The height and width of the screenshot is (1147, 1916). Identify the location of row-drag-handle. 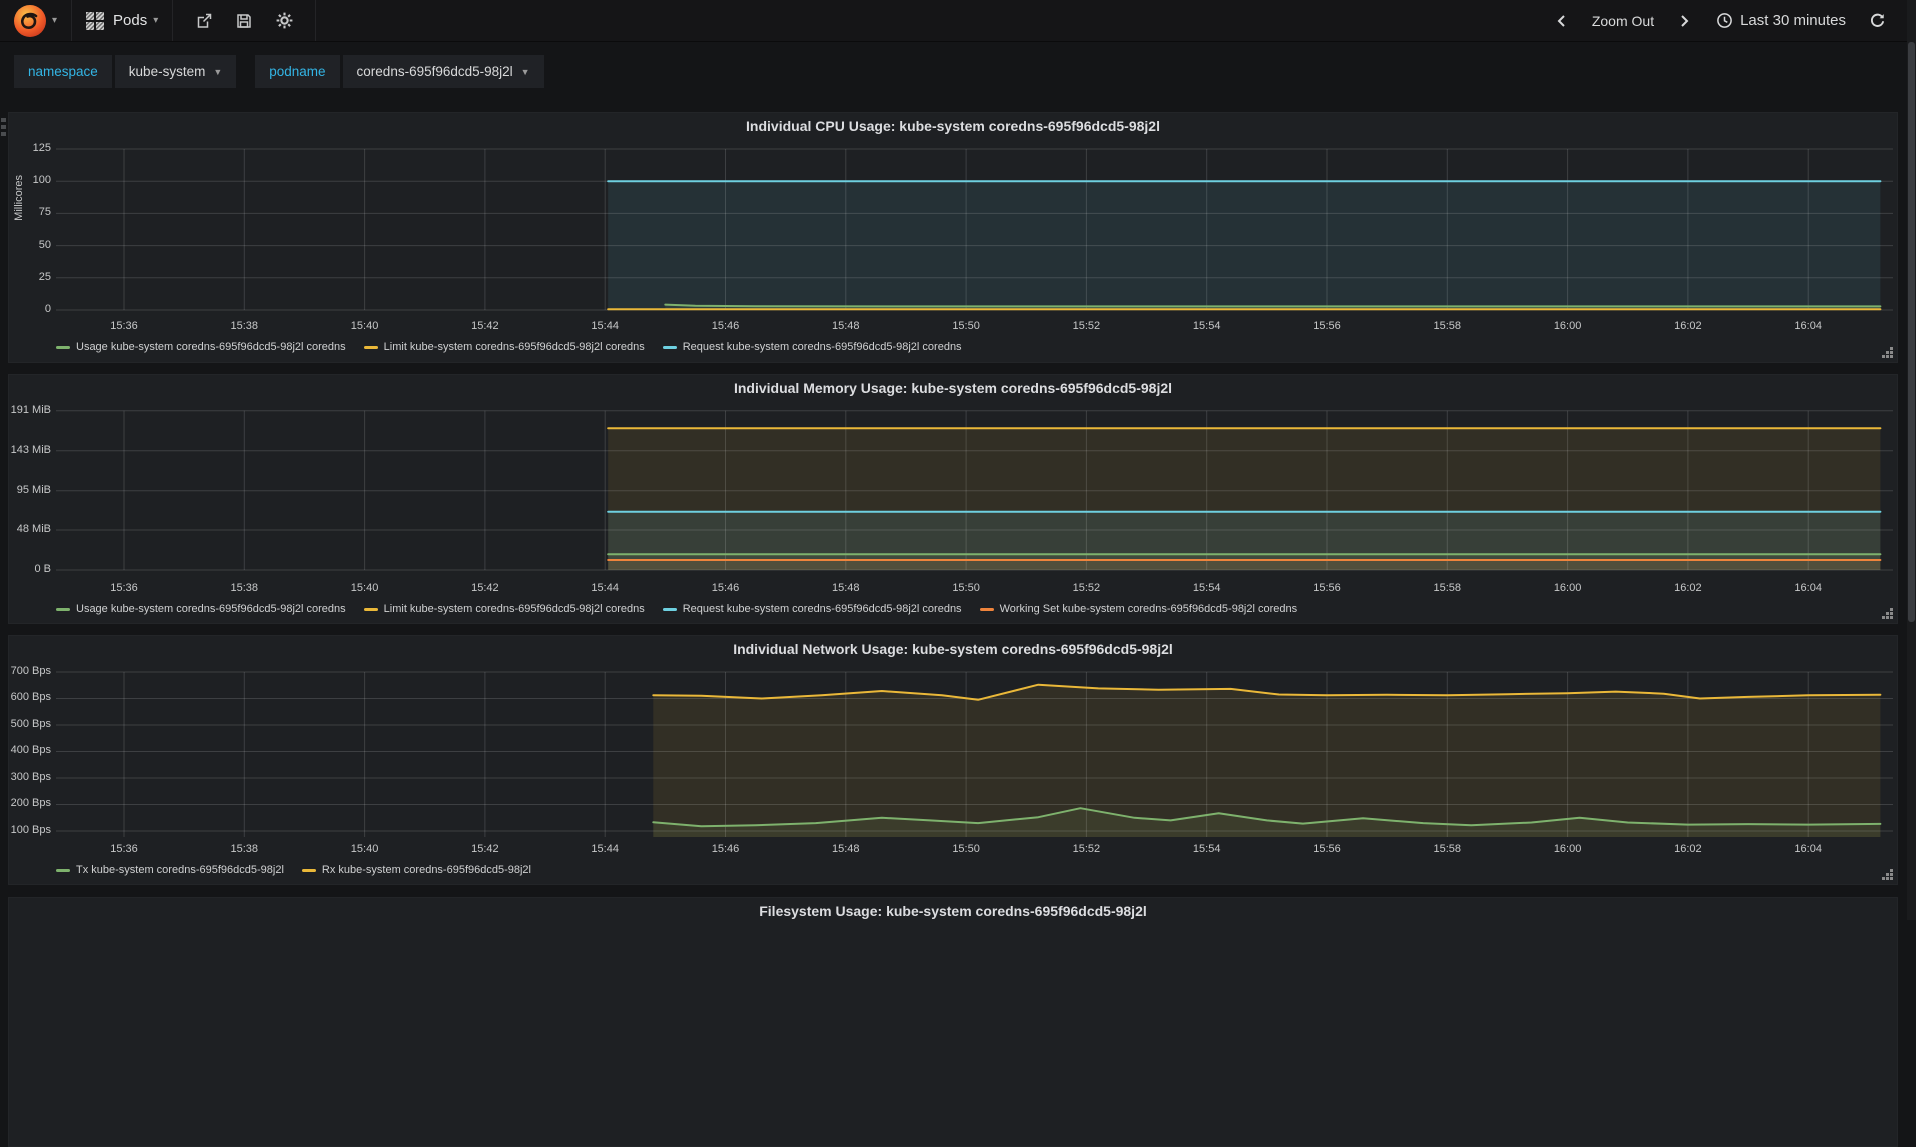
(3, 120).